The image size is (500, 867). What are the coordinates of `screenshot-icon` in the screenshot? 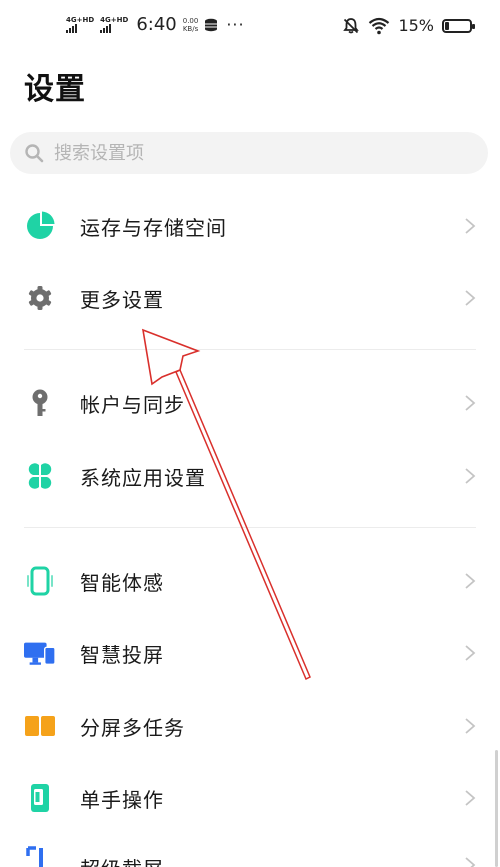 It's located at (40, 856).